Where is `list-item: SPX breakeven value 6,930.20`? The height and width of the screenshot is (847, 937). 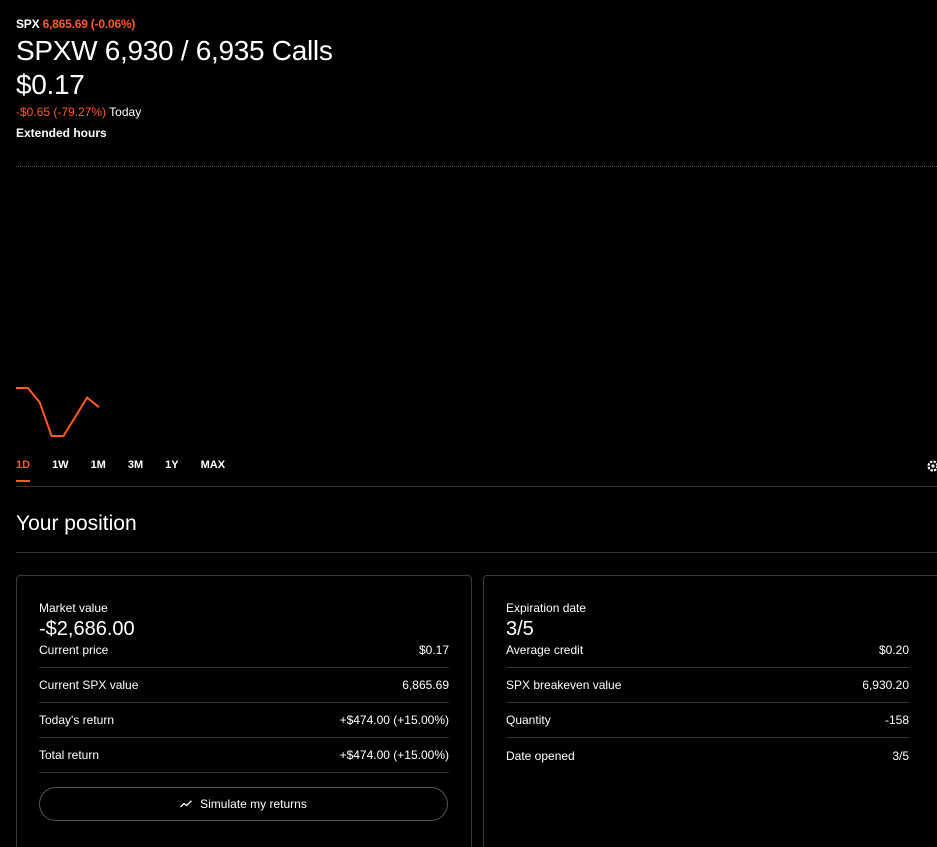 list-item: SPX breakeven value 6,930.20 is located at coordinates (707, 685).